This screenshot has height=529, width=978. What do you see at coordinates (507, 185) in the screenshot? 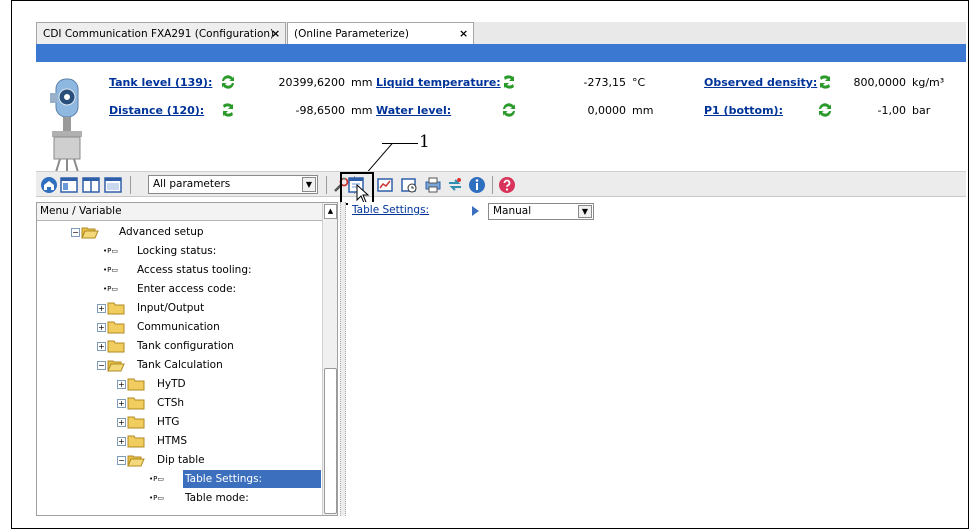
I see `help-icon` at bounding box center [507, 185].